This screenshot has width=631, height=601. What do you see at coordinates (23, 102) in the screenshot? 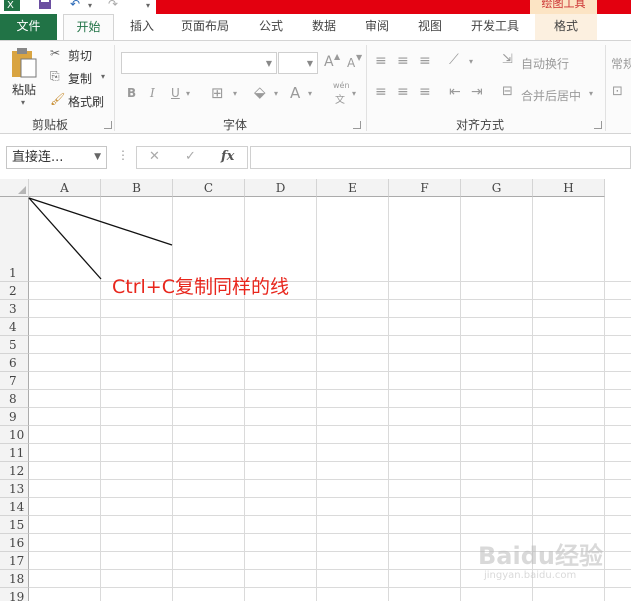
I see `paste-dropdown-icon: ▾` at bounding box center [23, 102].